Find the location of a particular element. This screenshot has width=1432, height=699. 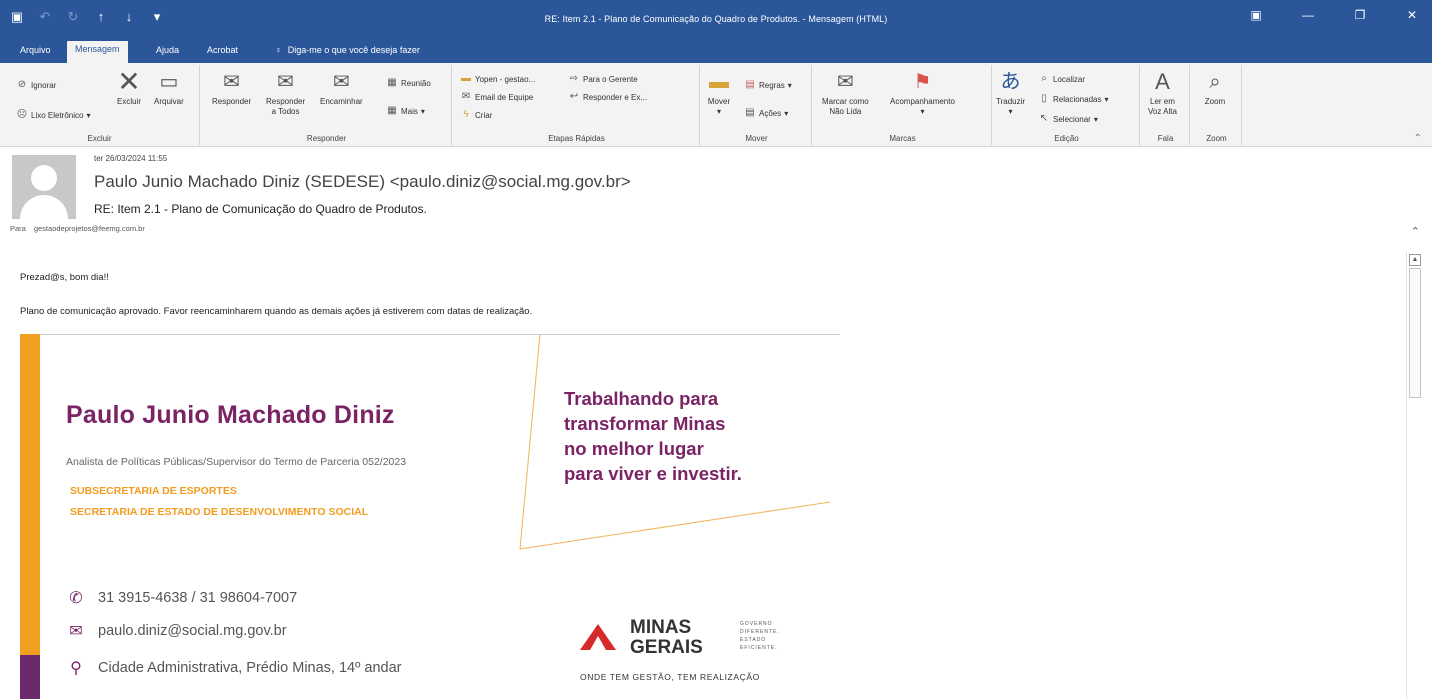

responder-todos-button: ✉ Responder a Todos is located at coordinates (285, 93).